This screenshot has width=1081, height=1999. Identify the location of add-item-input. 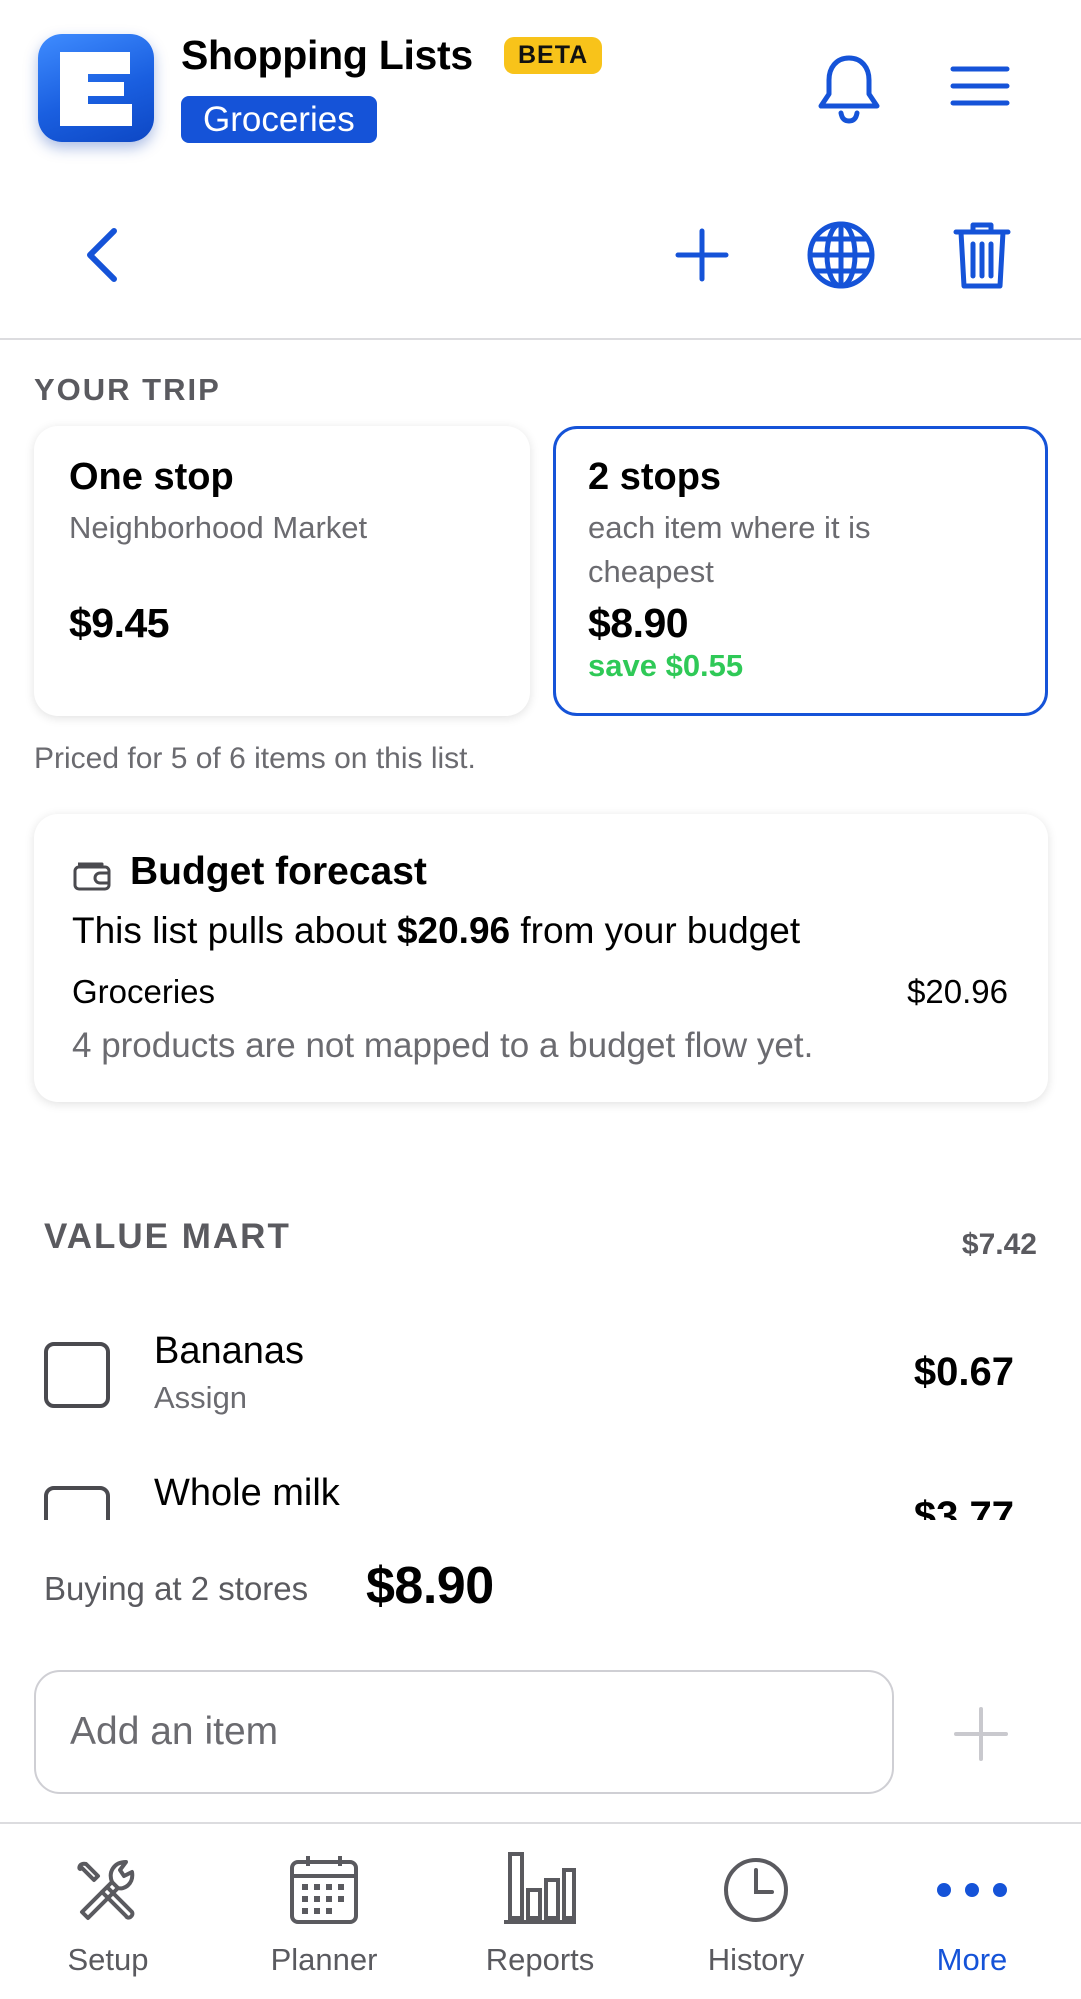
(464, 1732).